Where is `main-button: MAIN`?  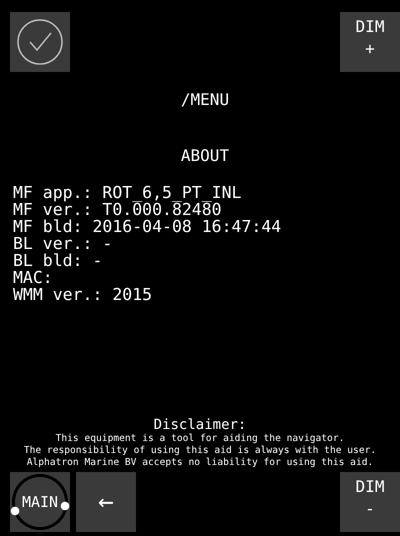
main-button: MAIN is located at coordinates (40, 502).